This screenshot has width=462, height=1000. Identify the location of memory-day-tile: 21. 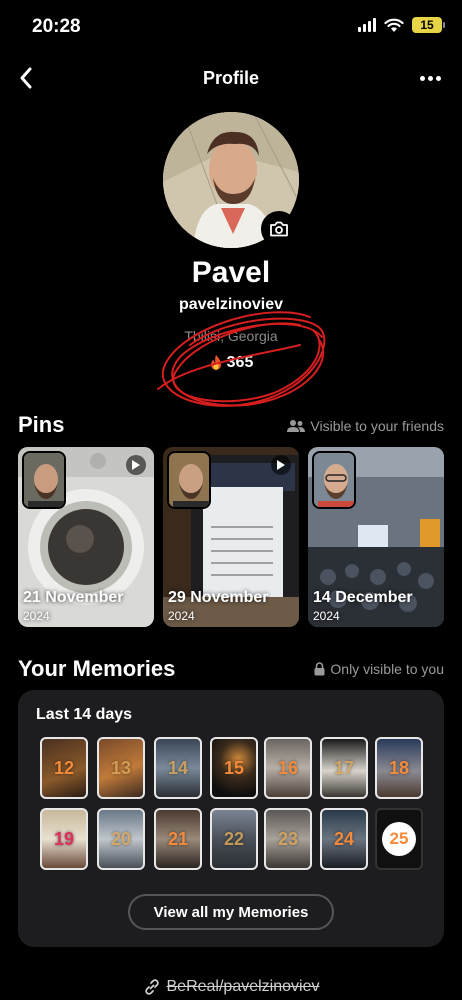
(178, 839).